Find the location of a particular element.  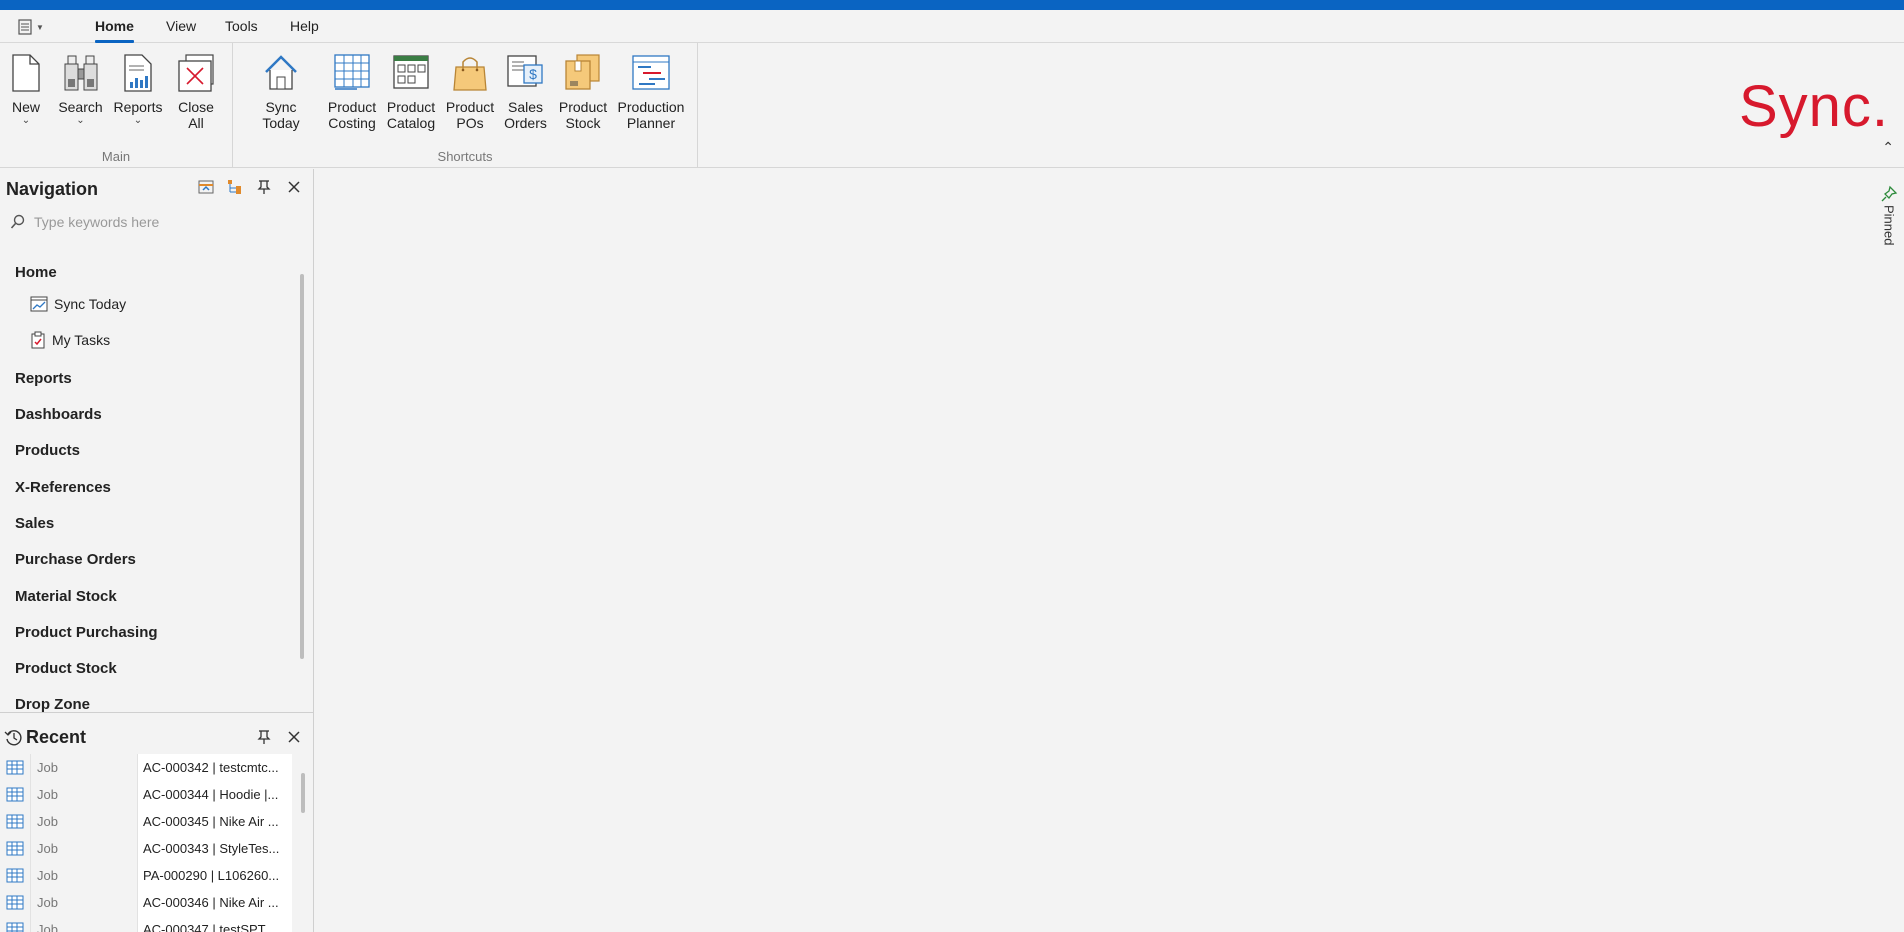

group-label-main: Main is located at coordinates (116, 156).